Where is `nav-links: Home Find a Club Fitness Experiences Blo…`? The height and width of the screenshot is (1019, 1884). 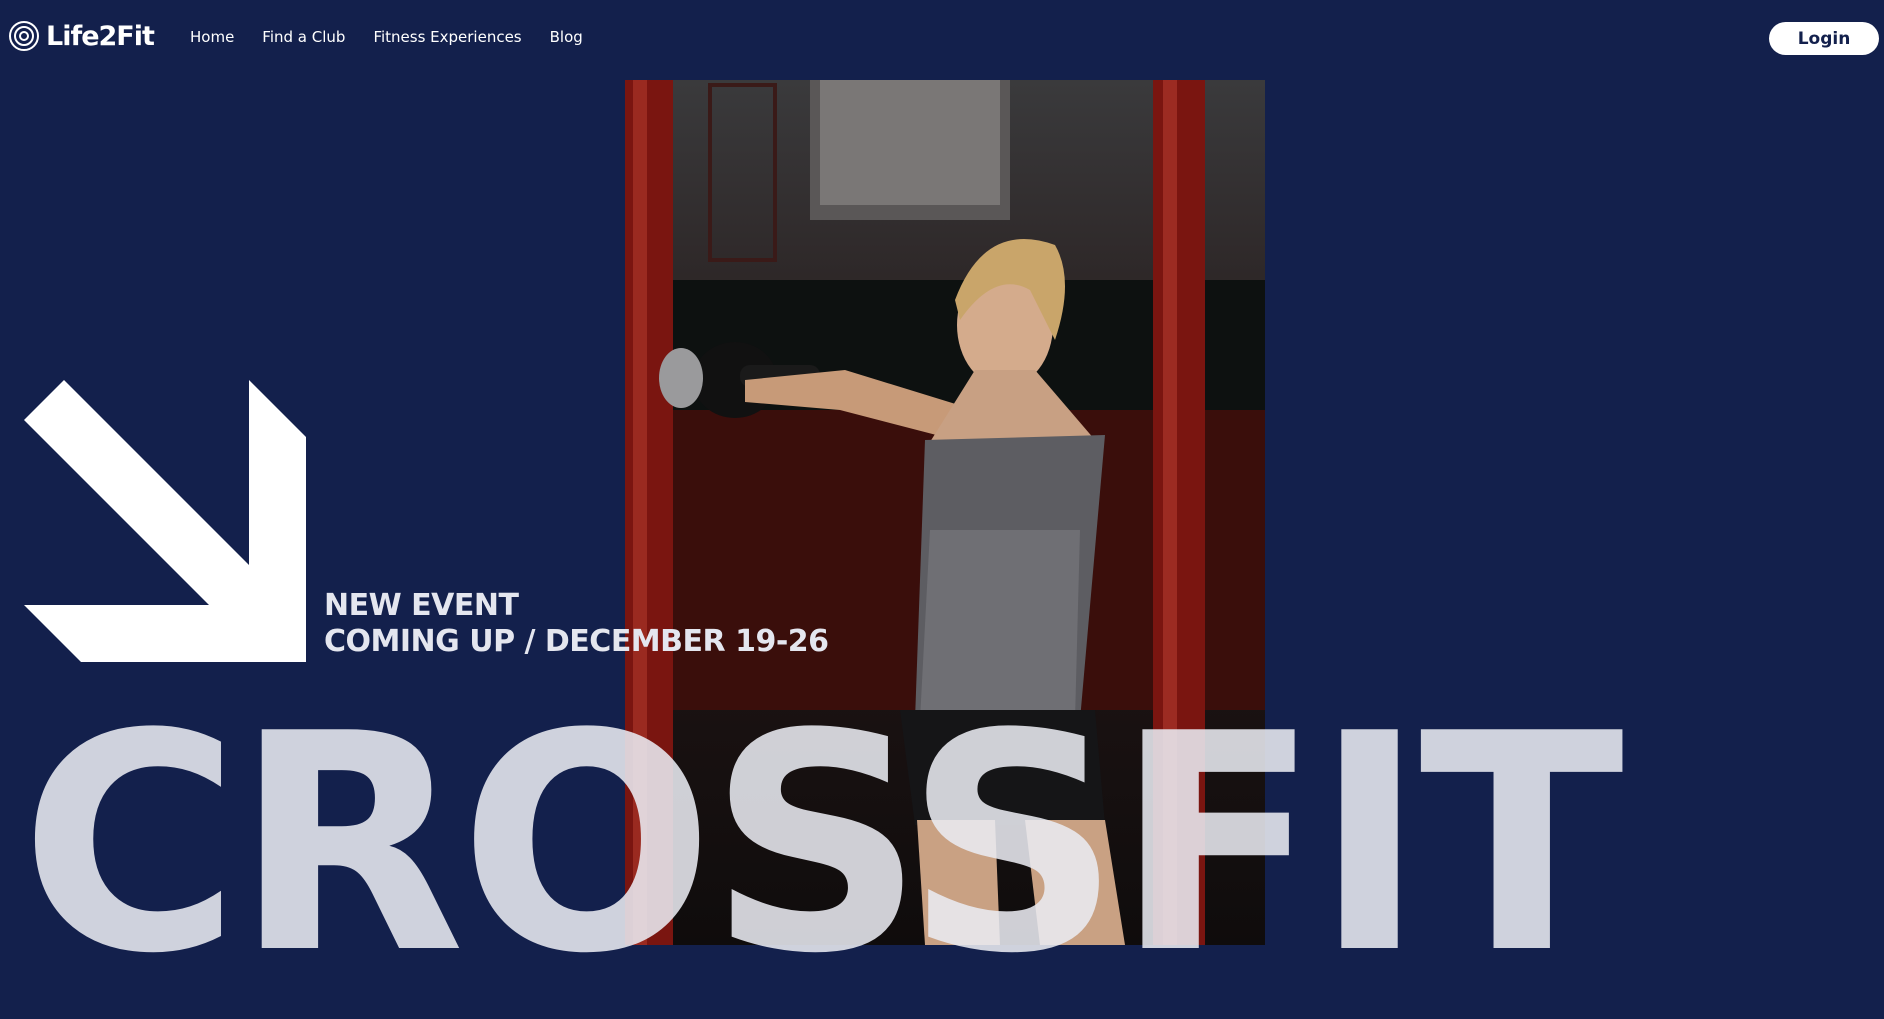 nav-links: Home Find a Club Fitness Experiences Blo… is located at coordinates (386, 37).